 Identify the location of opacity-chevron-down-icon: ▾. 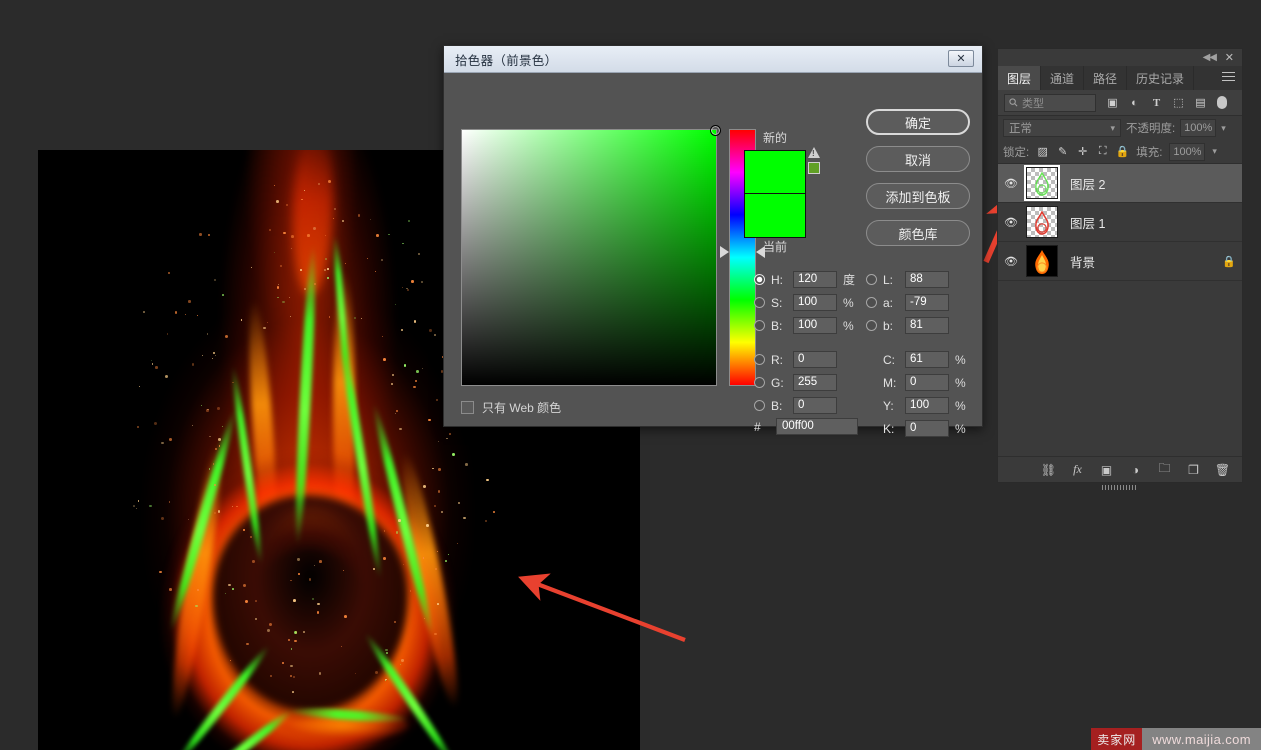
(1223, 128).